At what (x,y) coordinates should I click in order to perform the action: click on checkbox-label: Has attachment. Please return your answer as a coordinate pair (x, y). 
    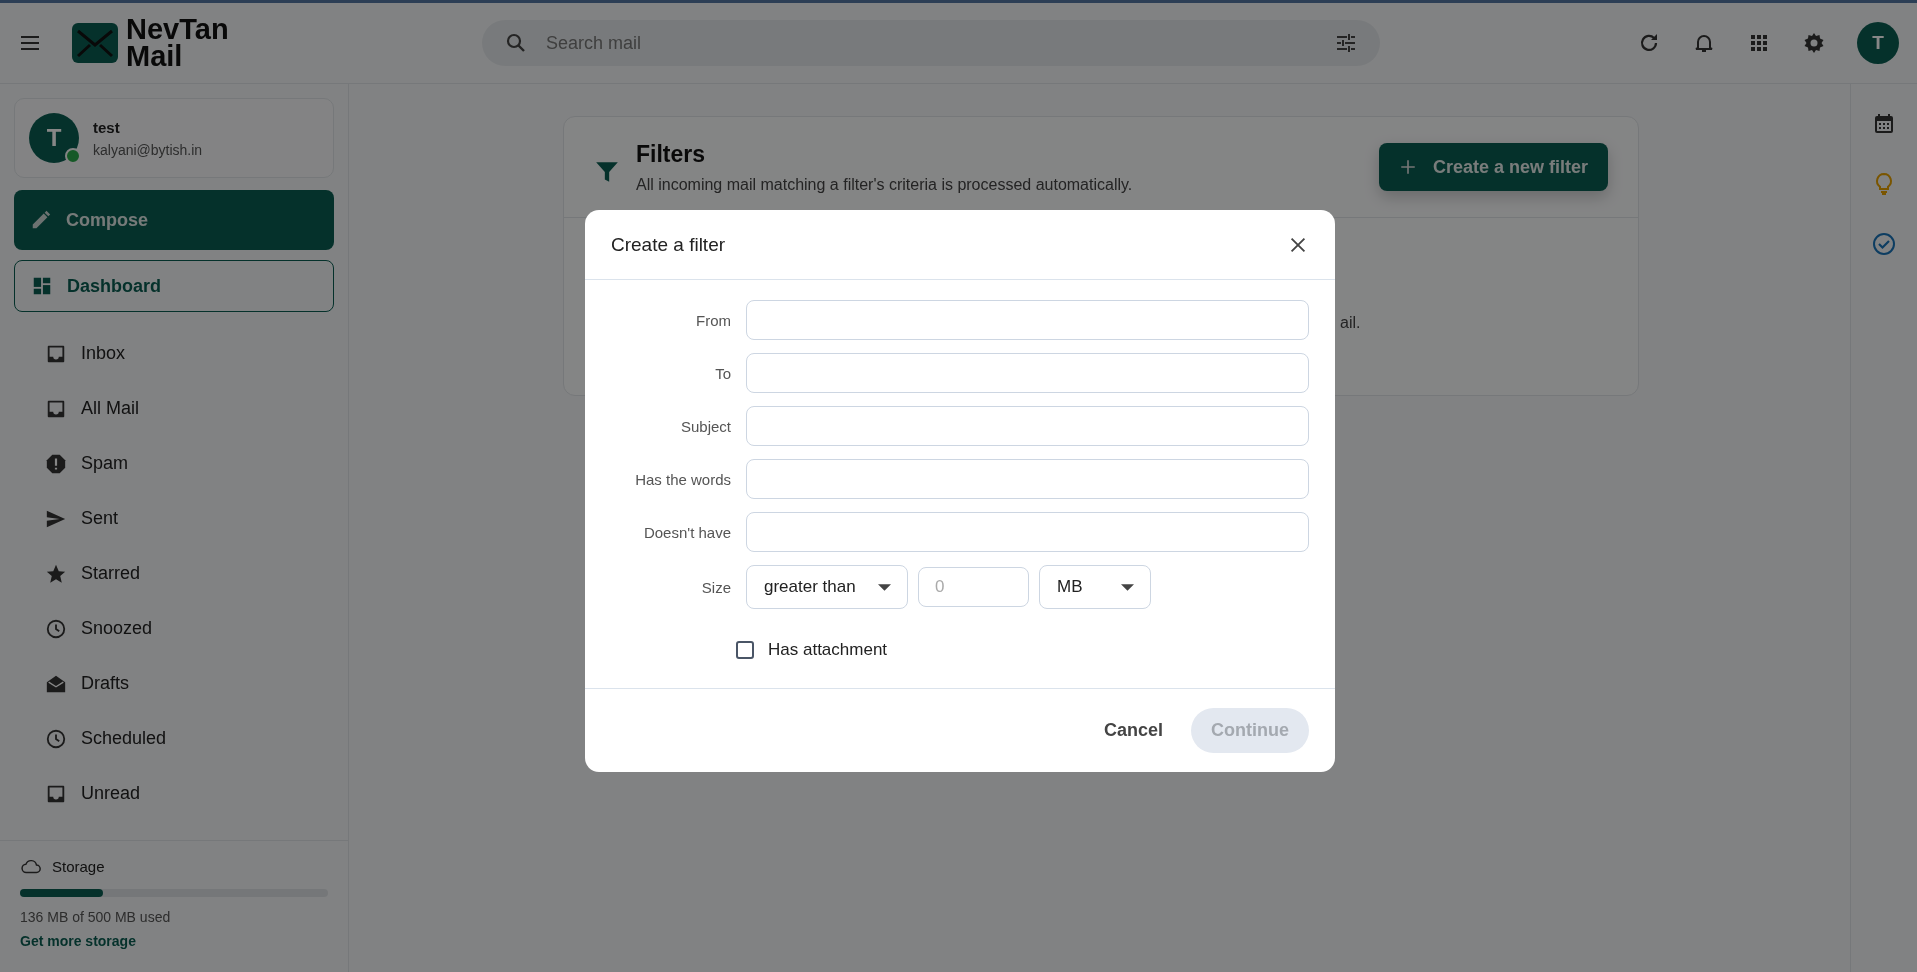
    Looking at the image, I should click on (828, 650).